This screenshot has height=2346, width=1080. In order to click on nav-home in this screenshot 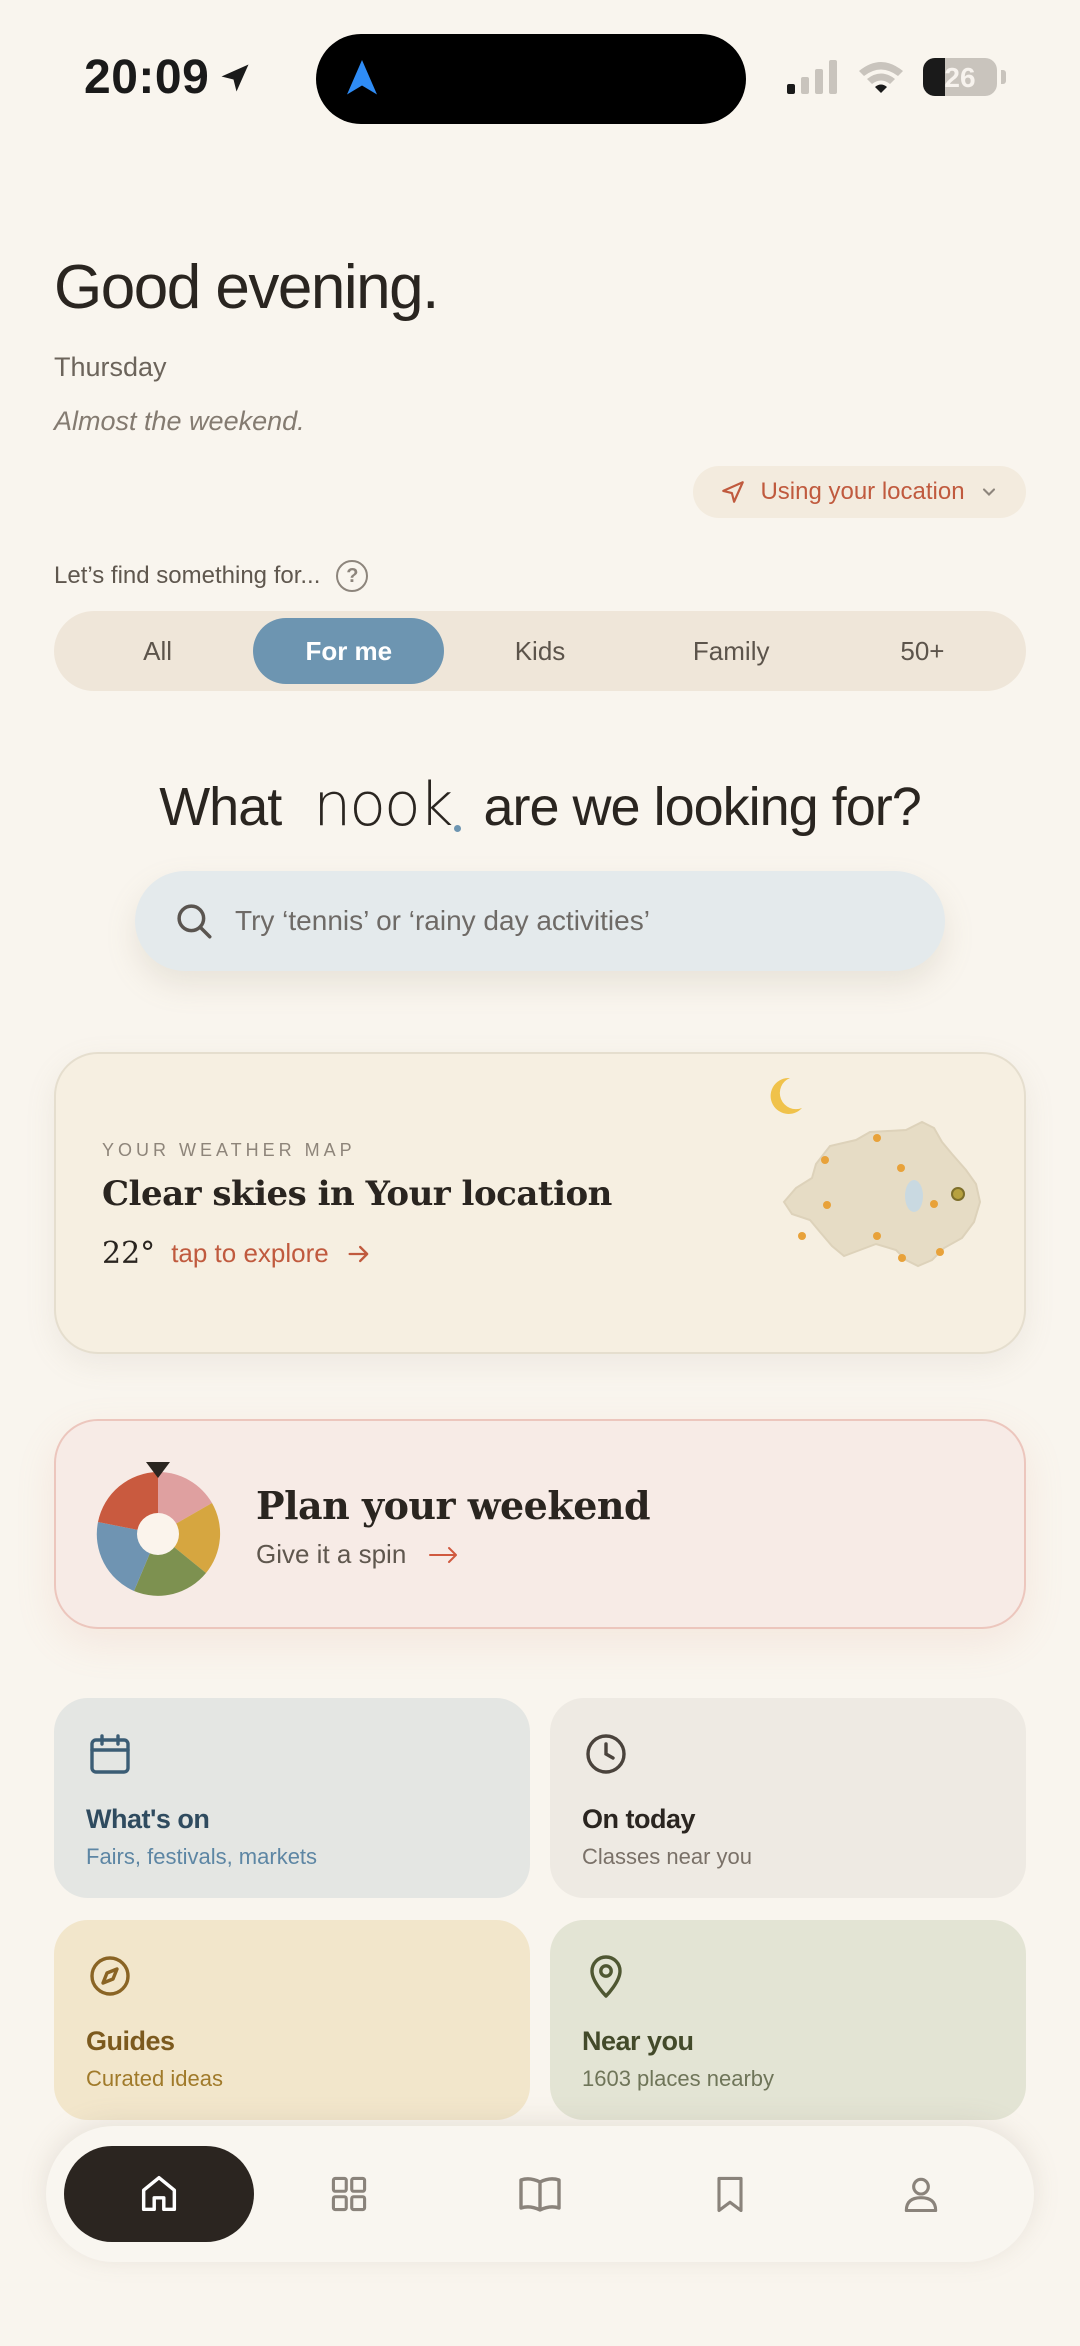, I will do `click(159, 2194)`.